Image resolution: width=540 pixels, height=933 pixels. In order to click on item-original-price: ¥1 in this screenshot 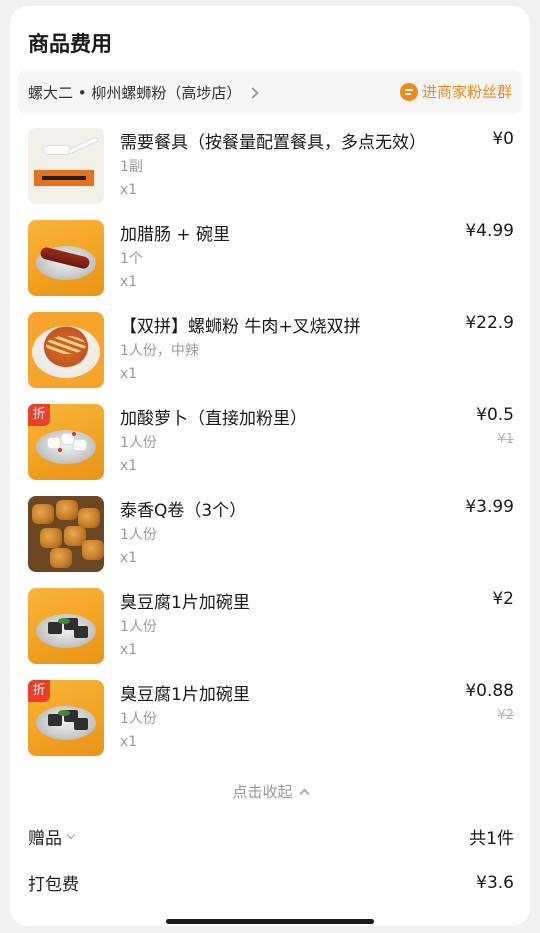, I will do `click(505, 439)`.